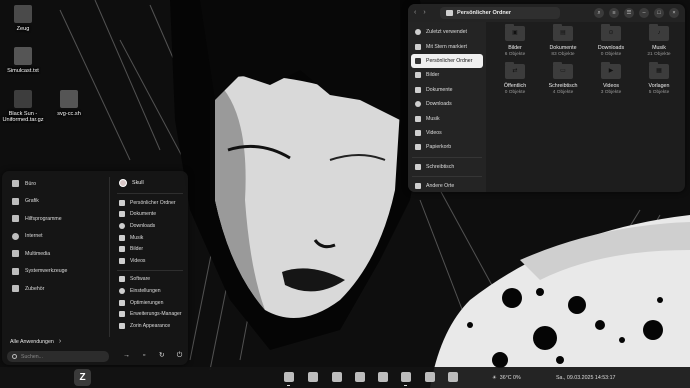 This screenshot has height=388, width=690. Describe the element at coordinates (447, 61) in the screenshot. I see `sidebar-item-home: Persönlicher Ordner` at that location.